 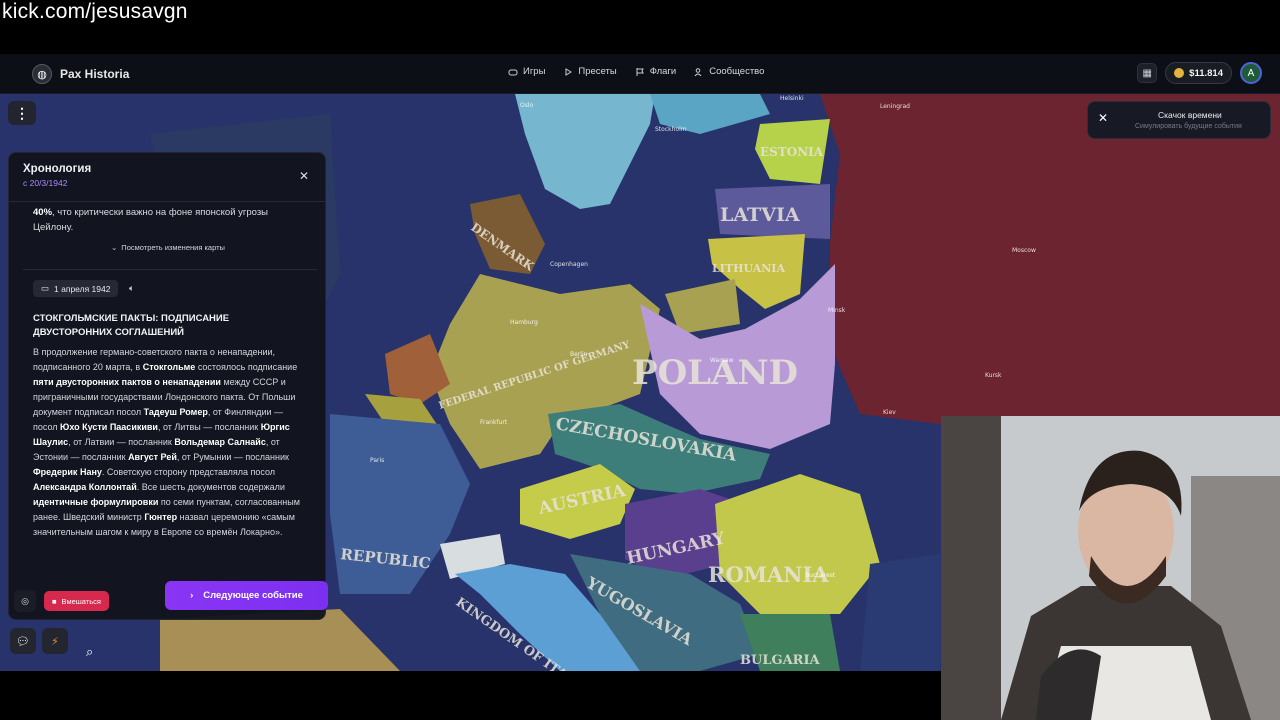 I want to click on city-minsk: Minsk, so click(x=837, y=310).